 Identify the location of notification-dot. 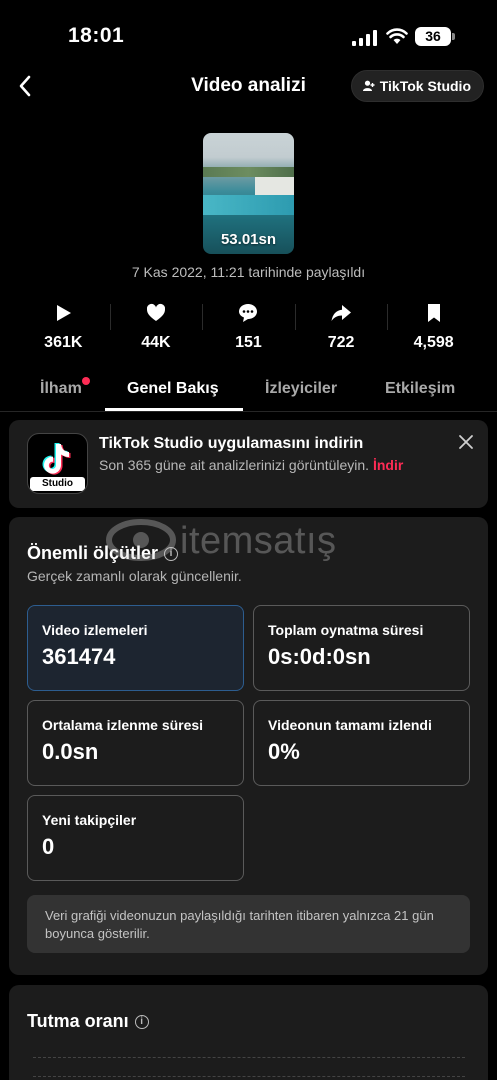
(85, 381).